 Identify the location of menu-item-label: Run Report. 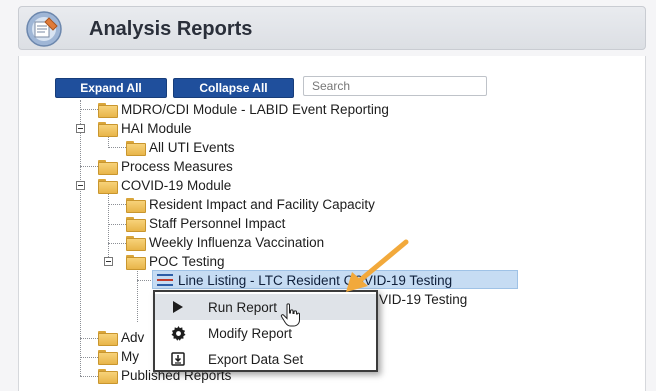
(243, 307).